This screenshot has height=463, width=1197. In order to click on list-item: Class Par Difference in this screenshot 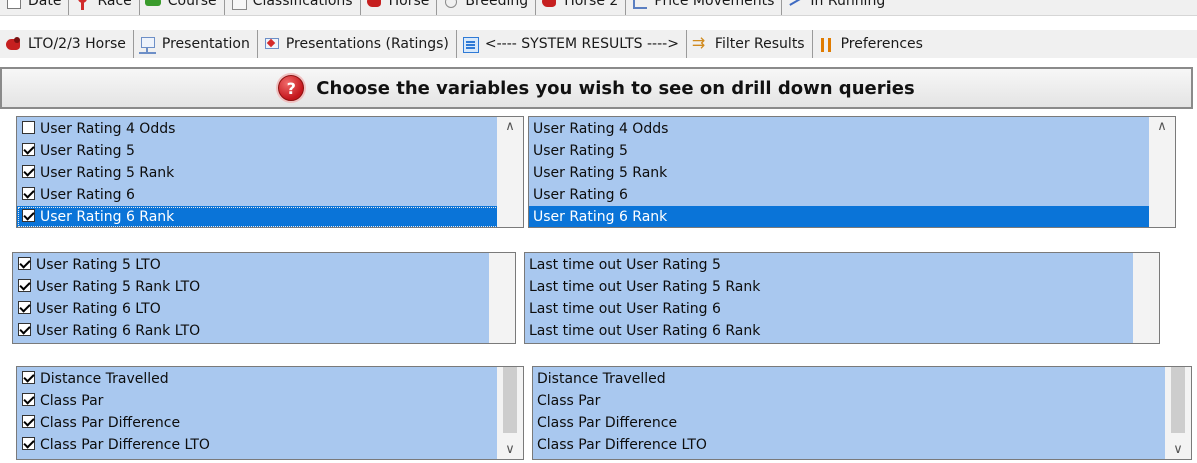, I will do `click(862, 423)`.